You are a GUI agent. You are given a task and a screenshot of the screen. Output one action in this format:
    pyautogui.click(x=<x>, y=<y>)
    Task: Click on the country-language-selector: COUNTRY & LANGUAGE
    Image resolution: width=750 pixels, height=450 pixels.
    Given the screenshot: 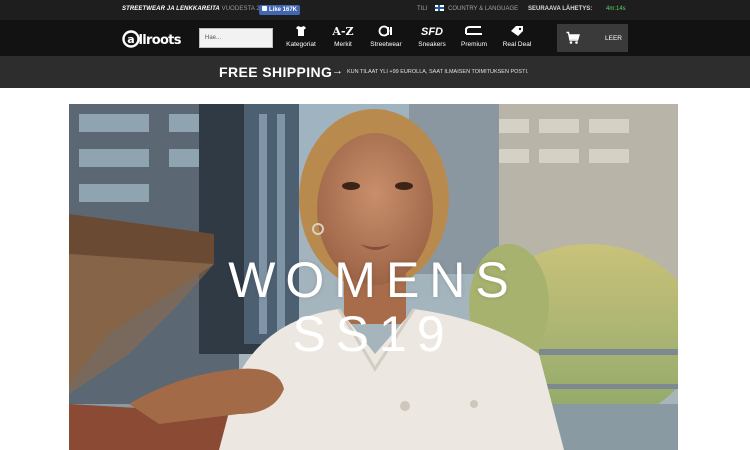 What is the action you would take?
    pyautogui.click(x=476, y=8)
    